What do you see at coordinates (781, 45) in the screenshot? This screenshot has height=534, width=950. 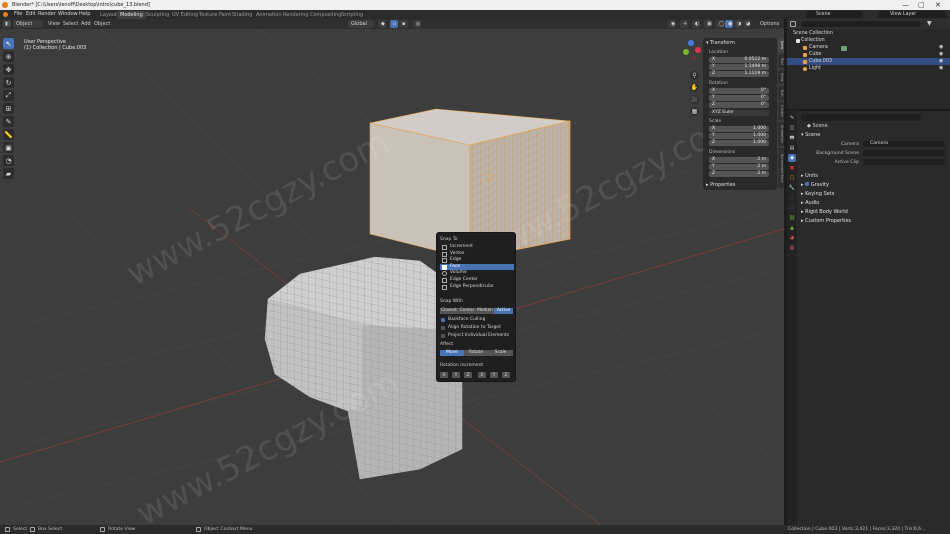 I see `tab-item: Item` at bounding box center [781, 45].